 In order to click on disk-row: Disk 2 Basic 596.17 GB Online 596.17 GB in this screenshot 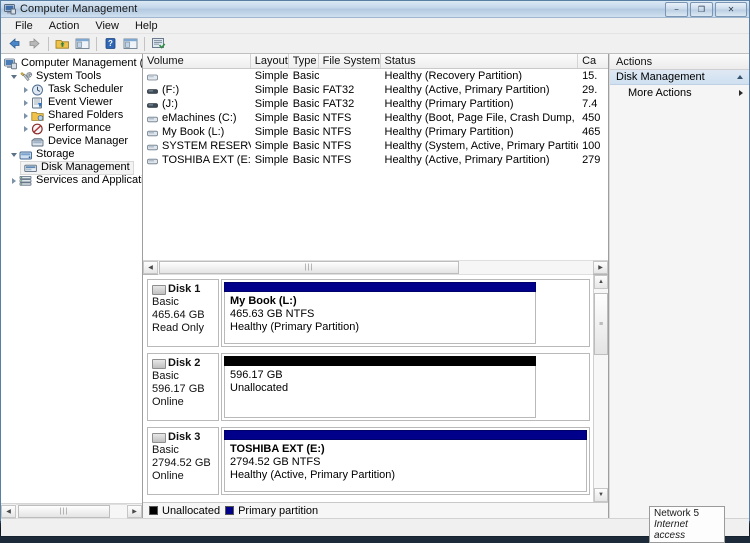, I will do `click(368, 387)`.